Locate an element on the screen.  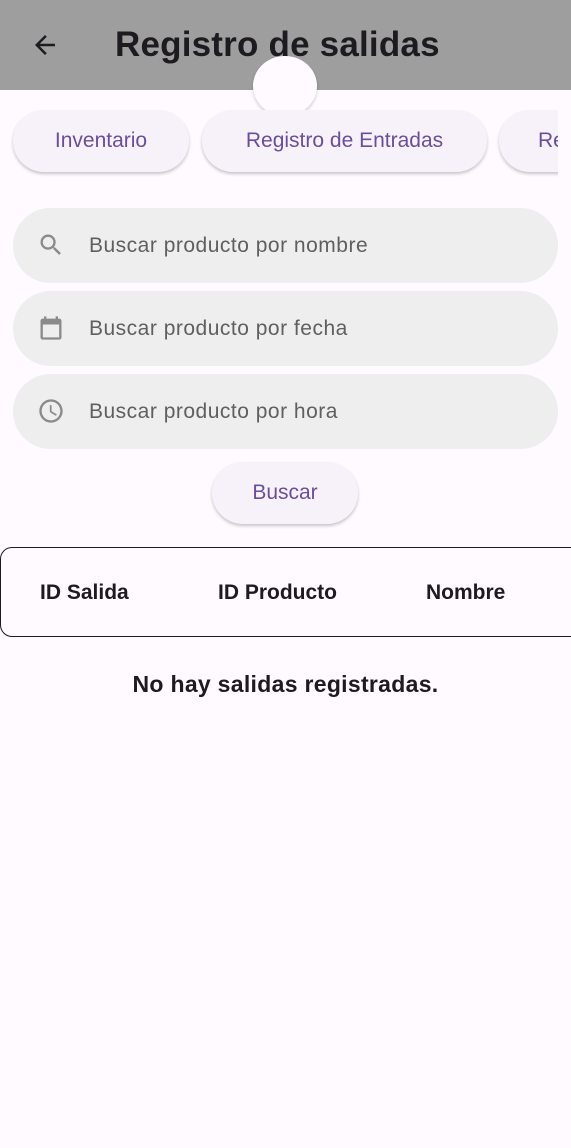
search-name-field: Buscar producto por nombre is located at coordinates (285, 245).